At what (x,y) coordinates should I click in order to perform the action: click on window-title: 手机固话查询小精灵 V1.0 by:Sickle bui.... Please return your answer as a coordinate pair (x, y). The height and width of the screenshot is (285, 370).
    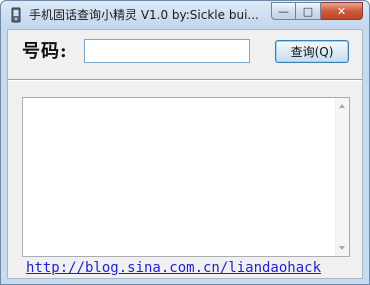
    Looking at the image, I should click on (144, 15).